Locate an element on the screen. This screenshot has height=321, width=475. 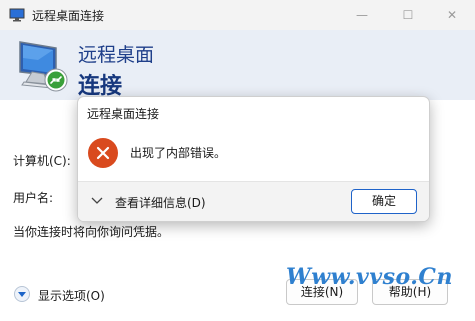
header-title-line1: 远程桌面 is located at coordinates (116, 55).